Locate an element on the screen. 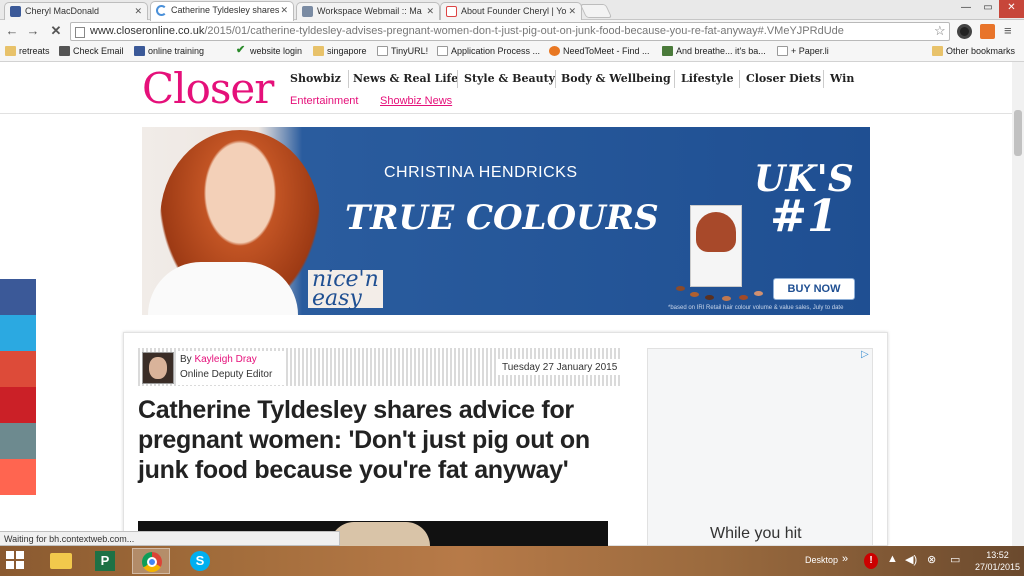 The image size is (1024, 576). bookmark-online-training: online training is located at coordinates (169, 51).